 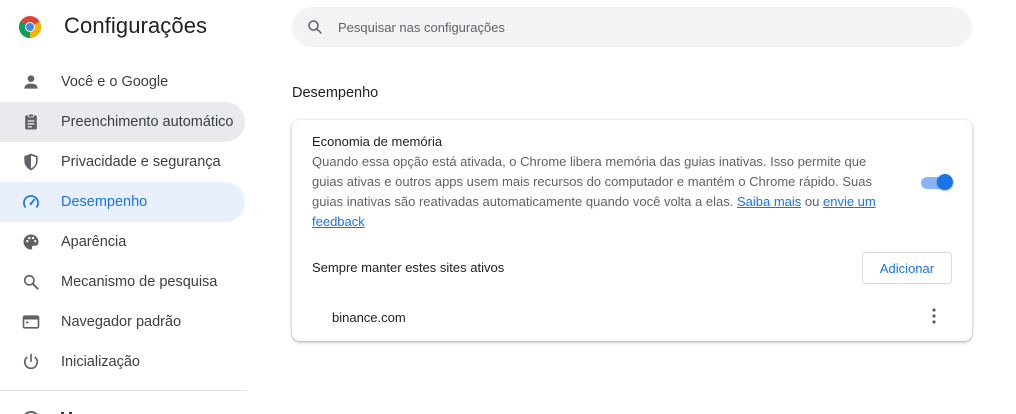 I want to click on always-active-sites-label: Sempre manter estes sites ativos, so click(x=408, y=267).